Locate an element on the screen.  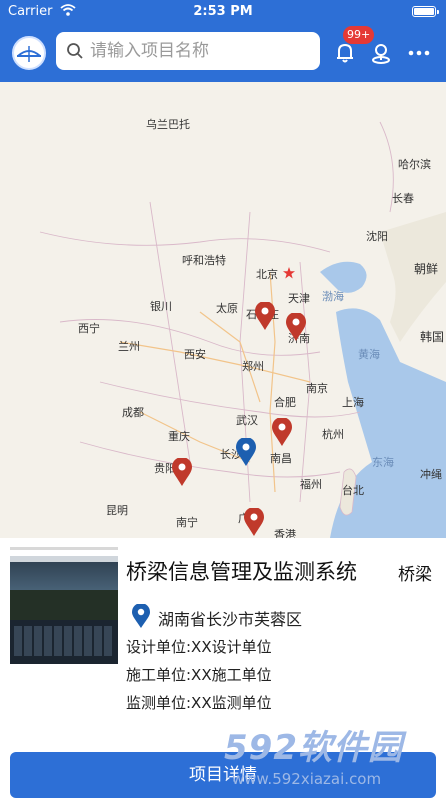
more-icon is located at coordinates (419, 53).